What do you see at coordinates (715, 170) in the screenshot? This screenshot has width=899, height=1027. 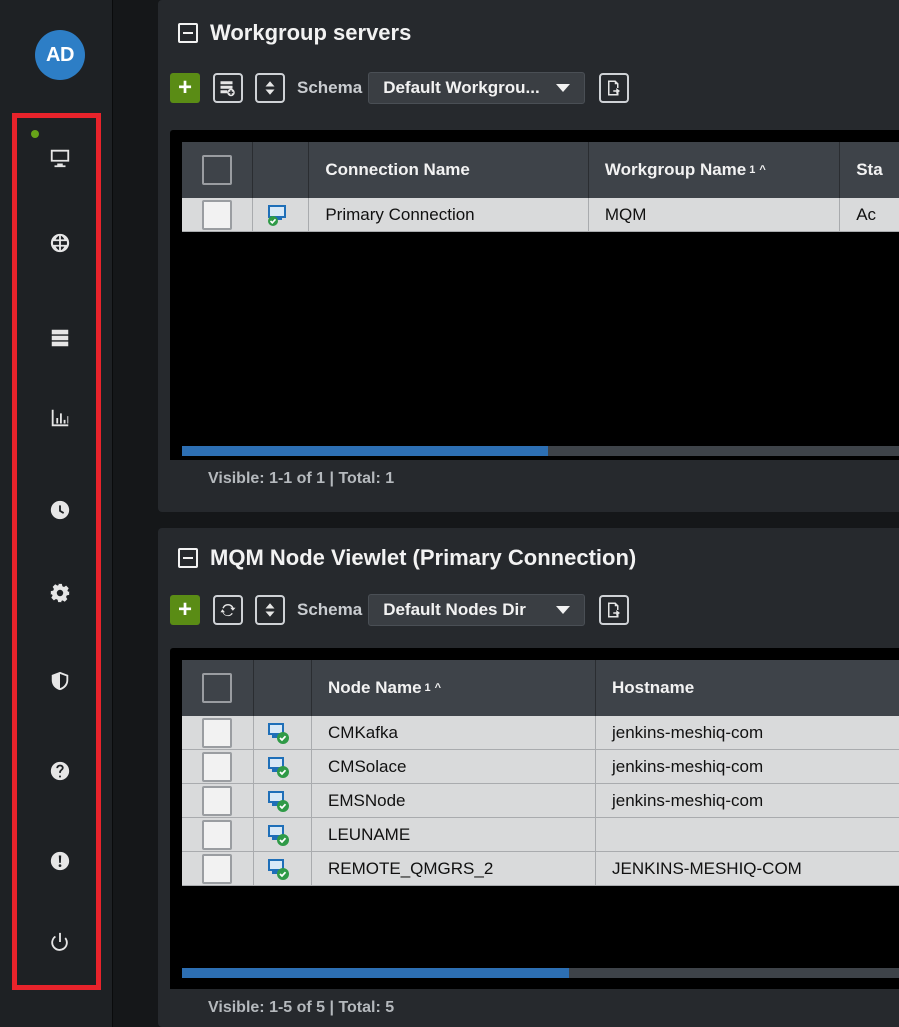 I see `column-header-workgroup: Workgroup Name 1 ^` at bounding box center [715, 170].